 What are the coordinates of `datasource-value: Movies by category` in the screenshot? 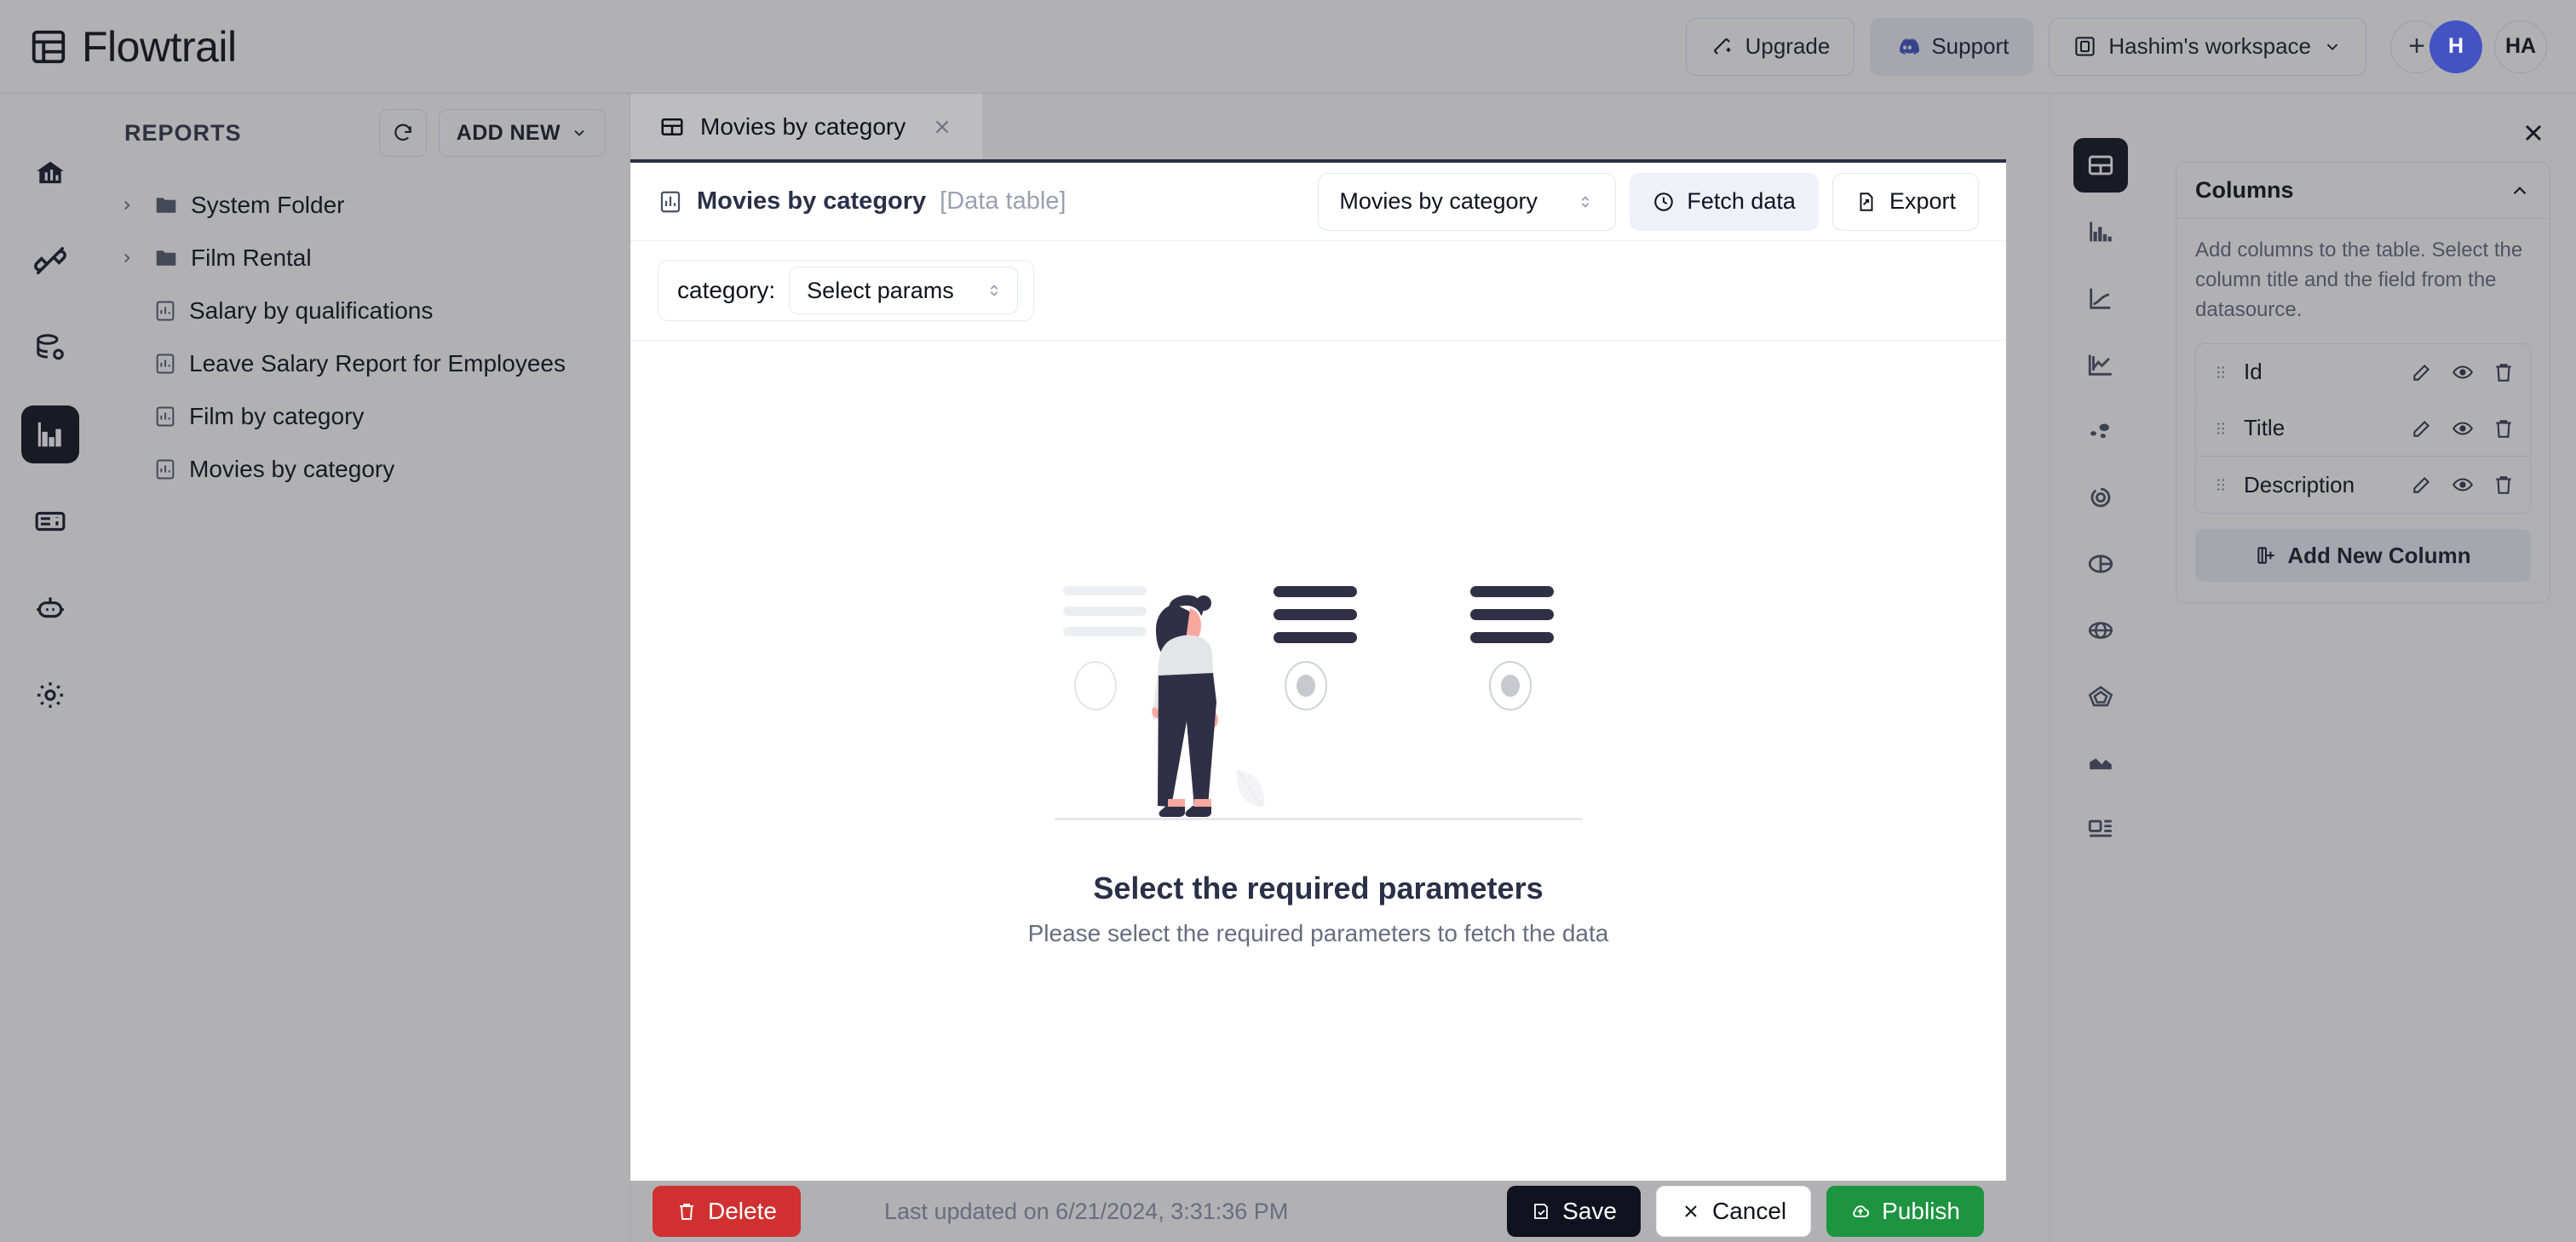 It's located at (1439, 201).